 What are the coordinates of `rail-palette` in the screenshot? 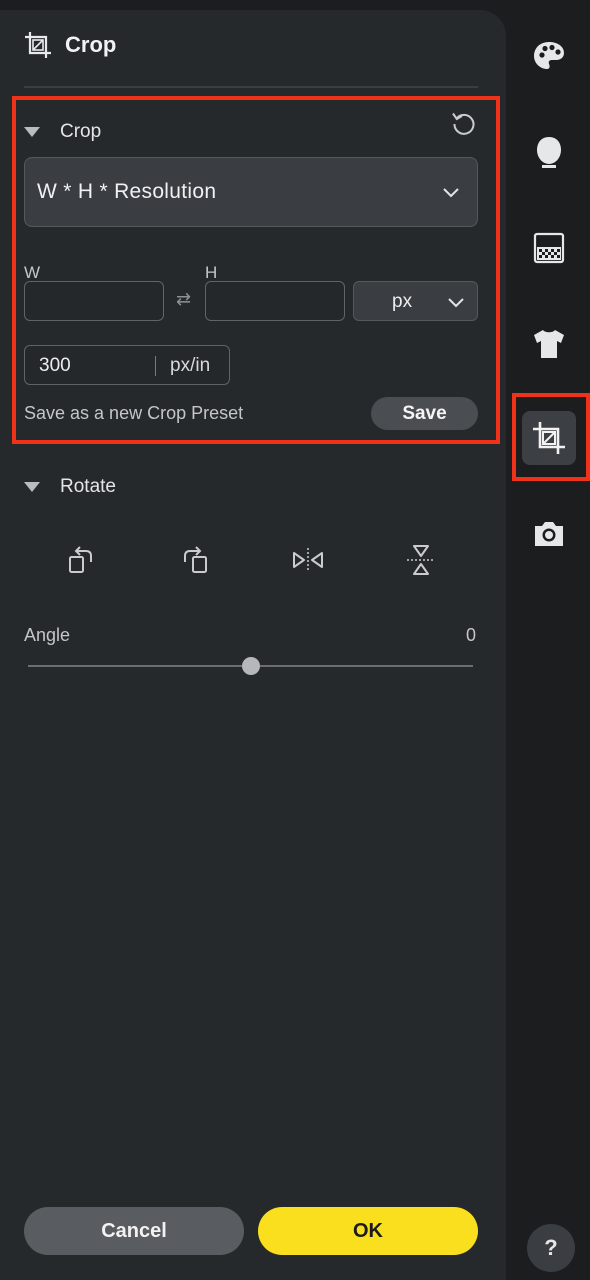 It's located at (549, 56).